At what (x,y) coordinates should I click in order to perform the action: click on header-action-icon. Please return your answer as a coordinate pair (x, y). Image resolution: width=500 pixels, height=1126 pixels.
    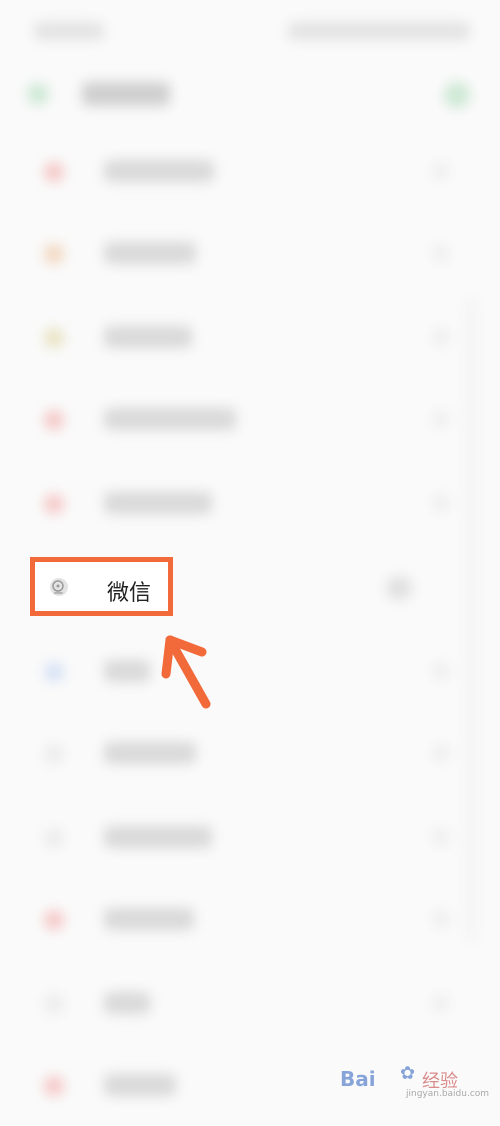
    Looking at the image, I should click on (457, 95).